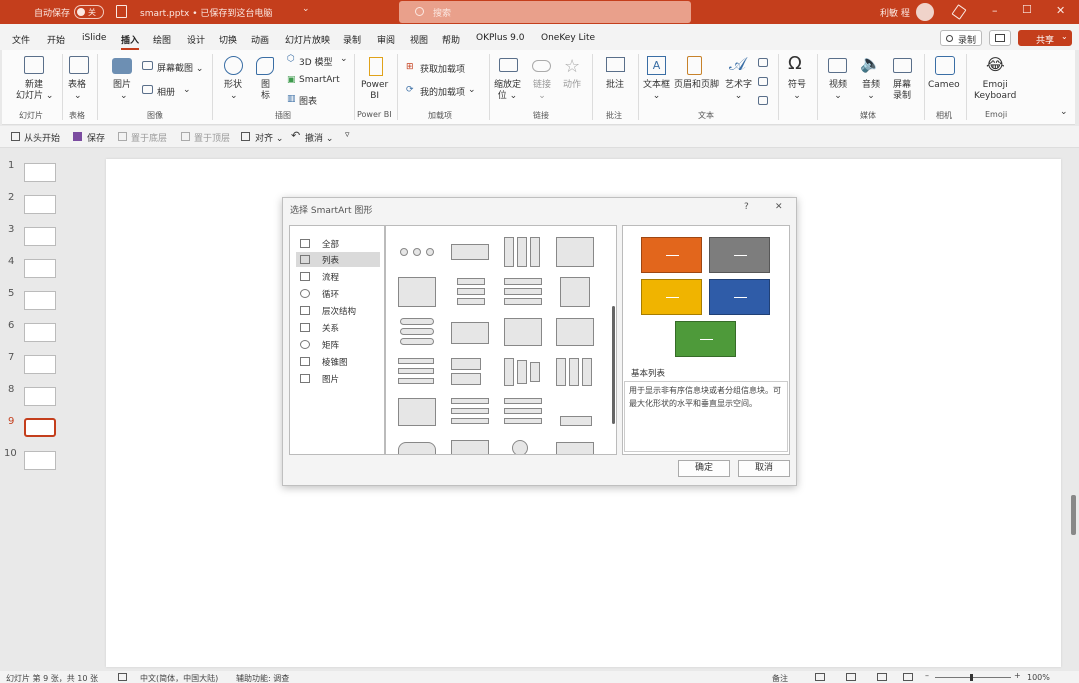  Describe the element at coordinates (763, 62) in the screenshot. I see `date-icon` at that location.